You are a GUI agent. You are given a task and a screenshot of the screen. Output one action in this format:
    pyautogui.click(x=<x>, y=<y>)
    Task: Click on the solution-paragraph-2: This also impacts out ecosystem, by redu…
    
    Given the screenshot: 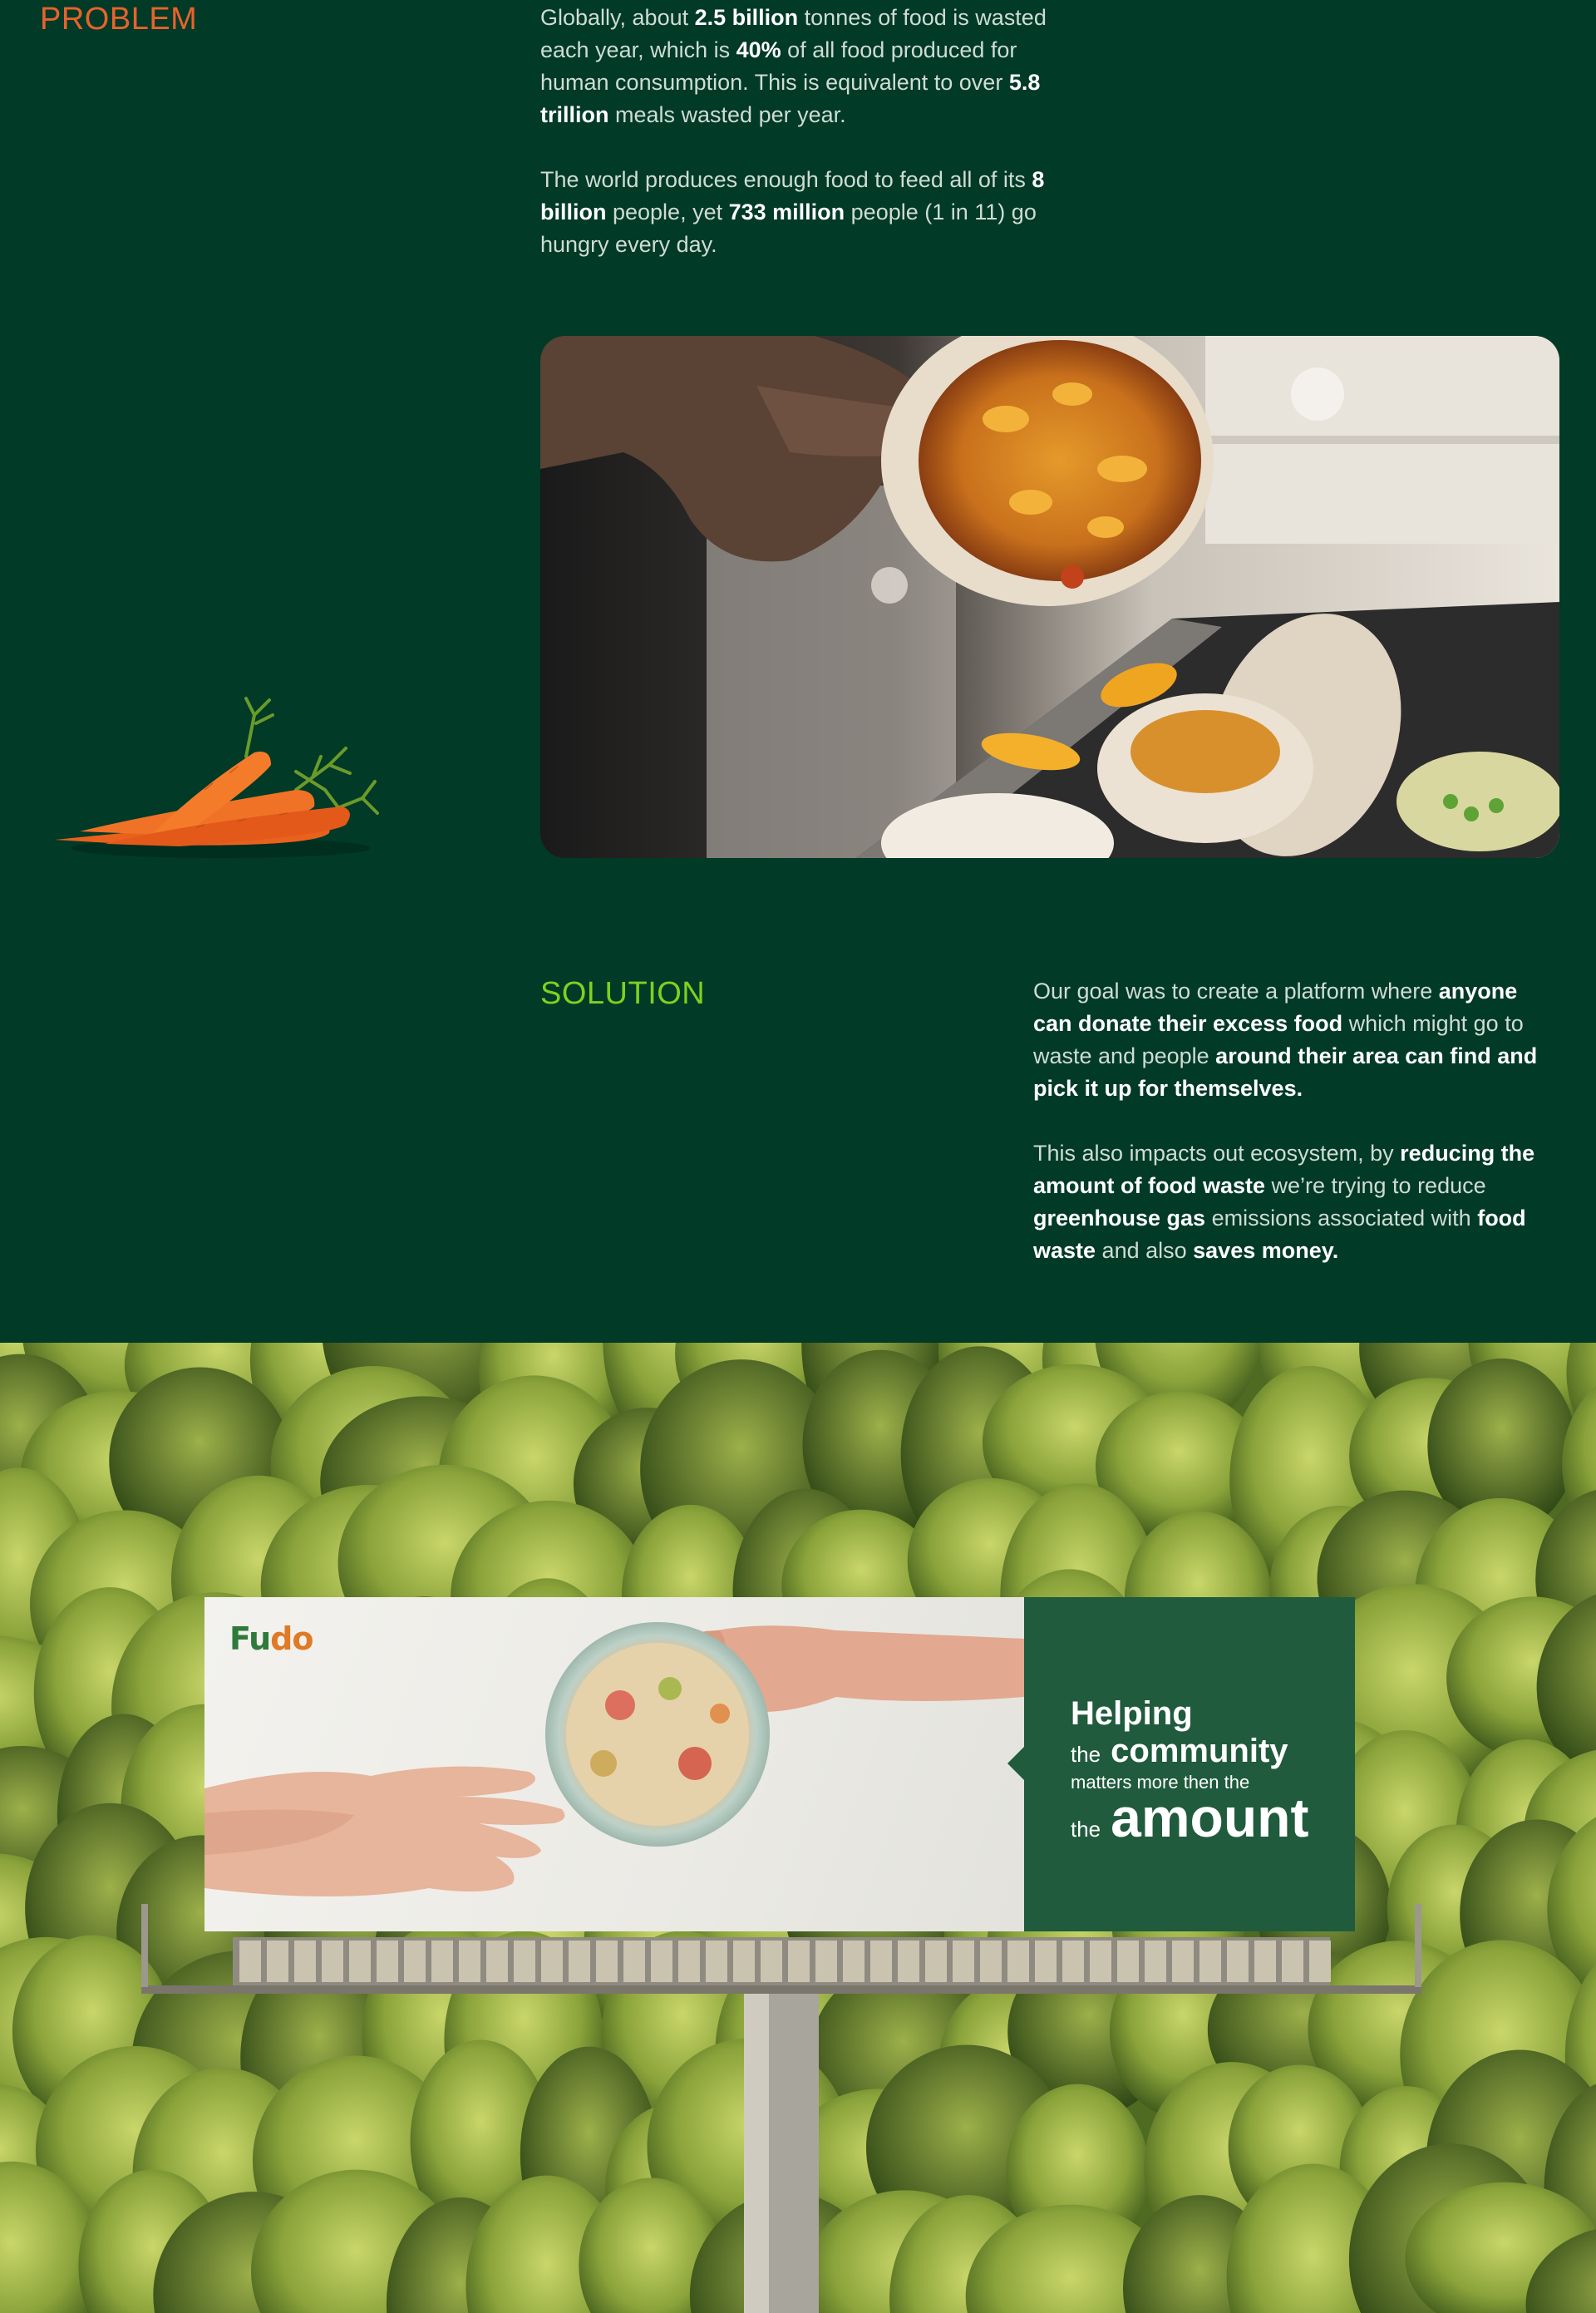 What is the action you would take?
    pyautogui.click(x=1284, y=1202)
    